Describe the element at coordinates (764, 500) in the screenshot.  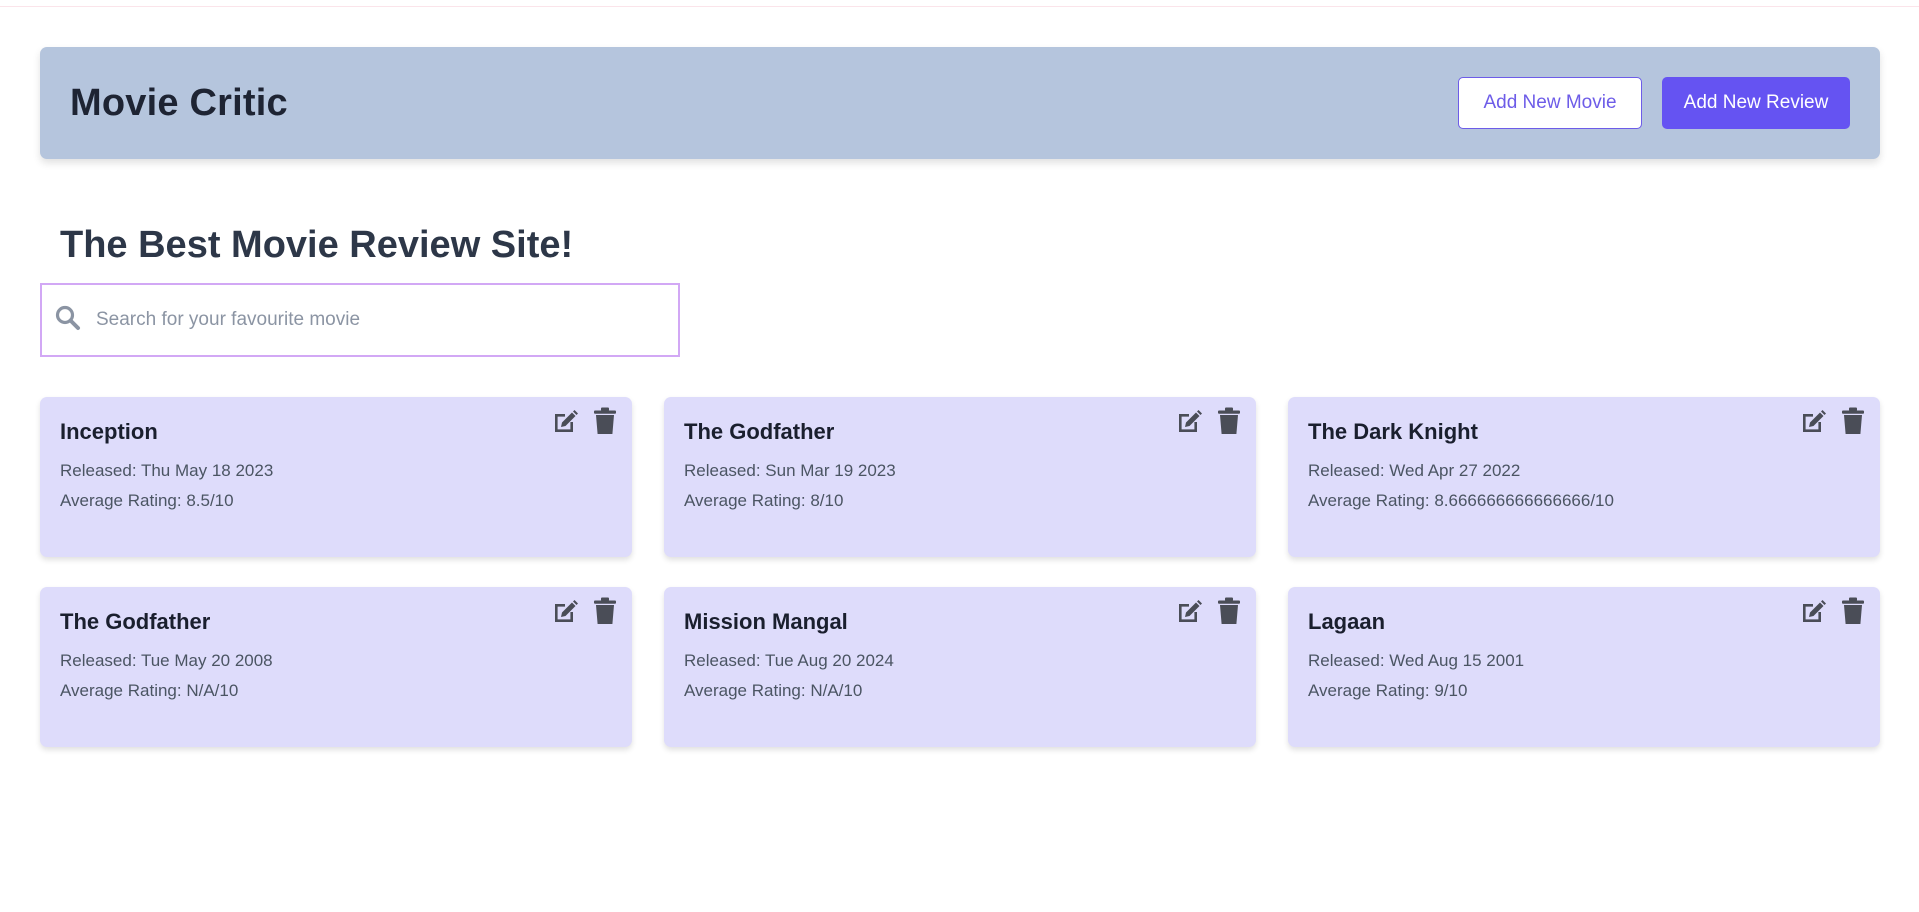
I see `movie-rating: Average Rating: 8/10` at that location.